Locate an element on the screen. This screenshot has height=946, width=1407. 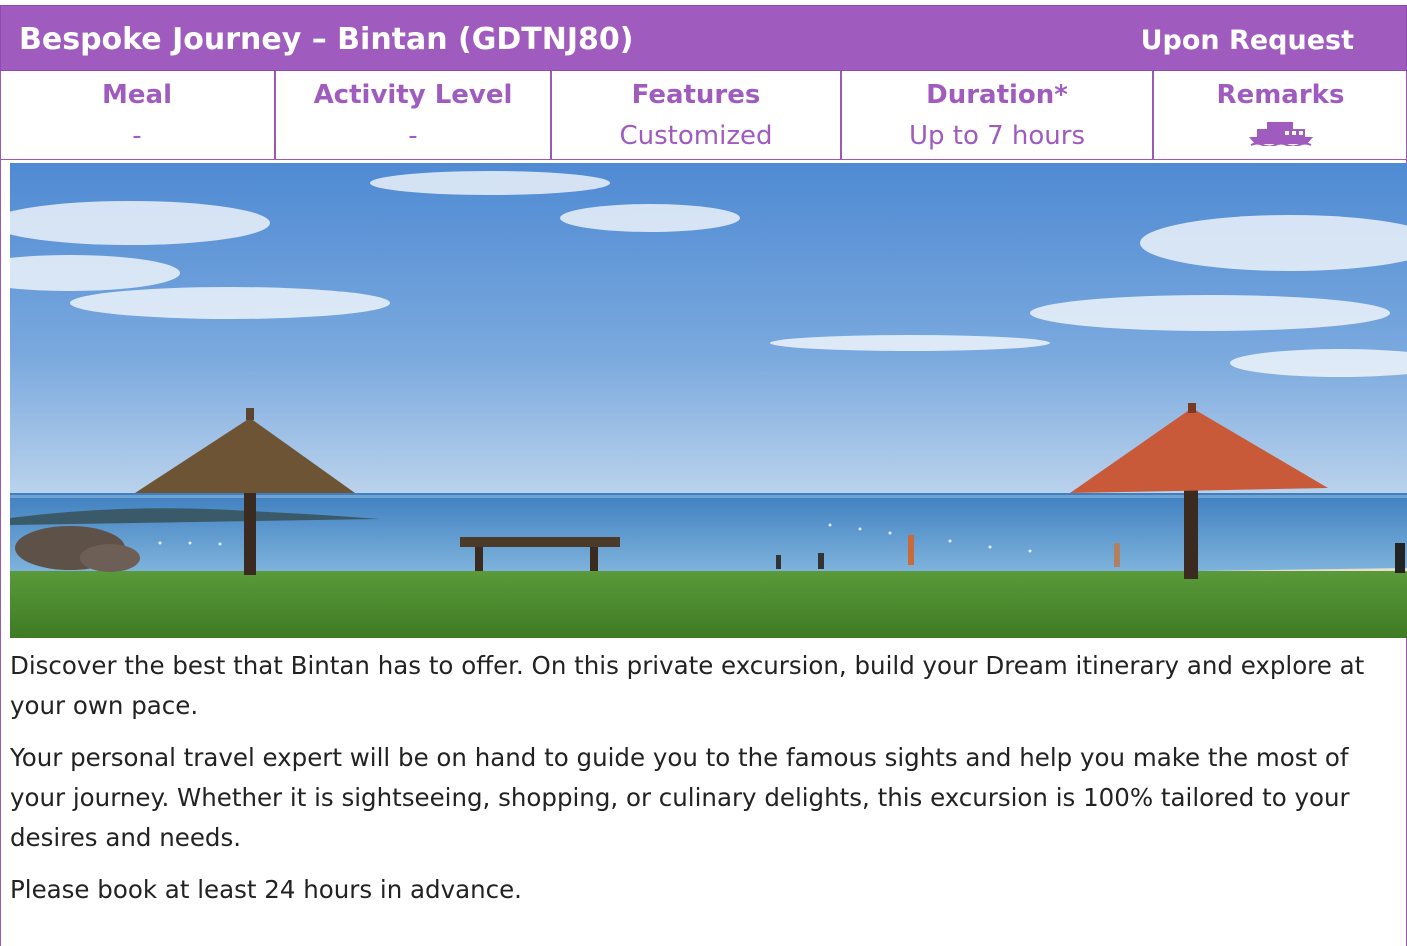
info-value-duration: Up to 7 hours is located at coordinates (997, 136).